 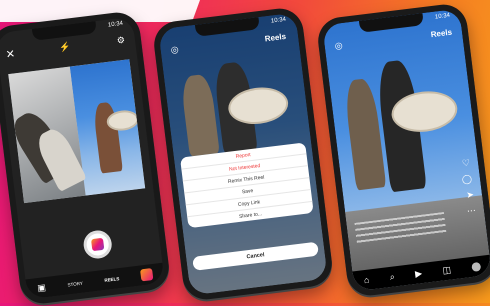 What do you see at coordinates (447, 269) in the screenshot?
I see `shop-icon: ◫` at bounding box center [447, 269].